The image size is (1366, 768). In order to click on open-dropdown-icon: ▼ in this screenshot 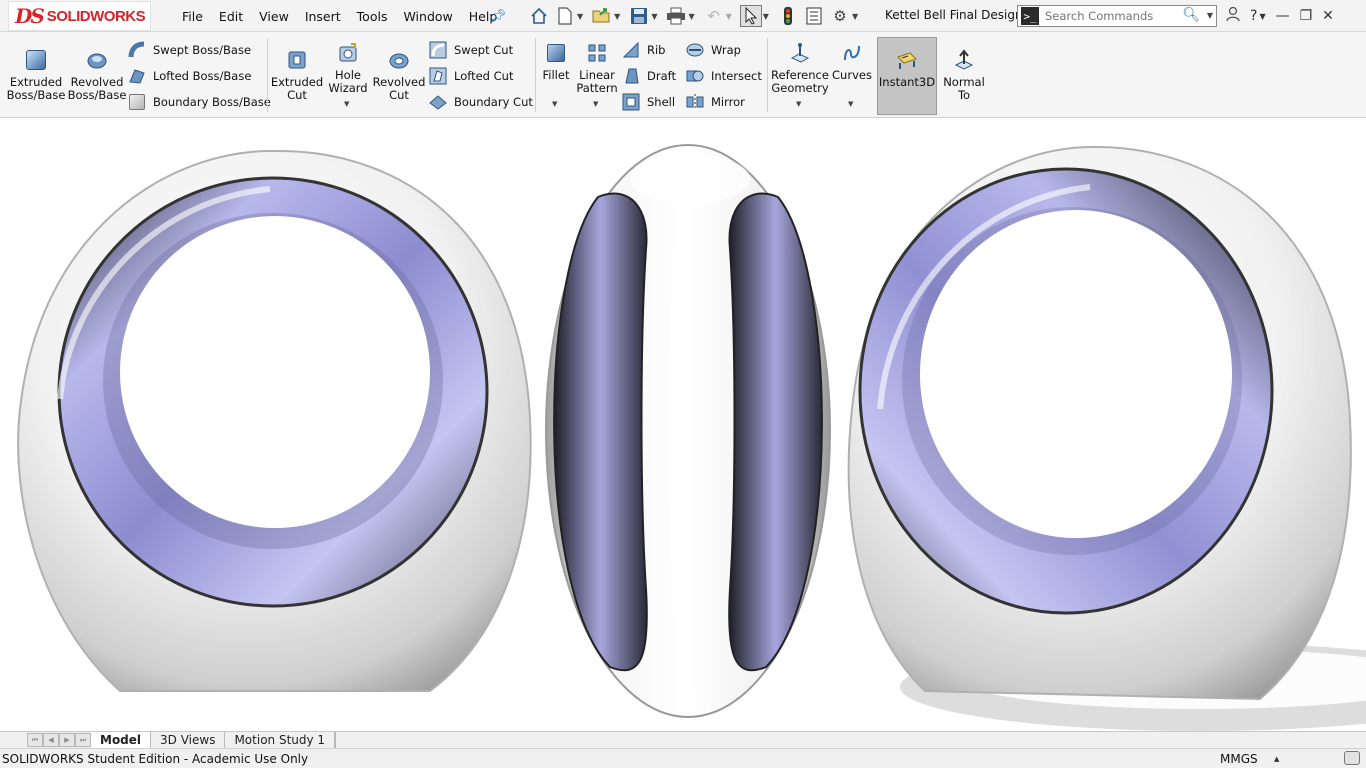, I will do `click(617, 16)`.